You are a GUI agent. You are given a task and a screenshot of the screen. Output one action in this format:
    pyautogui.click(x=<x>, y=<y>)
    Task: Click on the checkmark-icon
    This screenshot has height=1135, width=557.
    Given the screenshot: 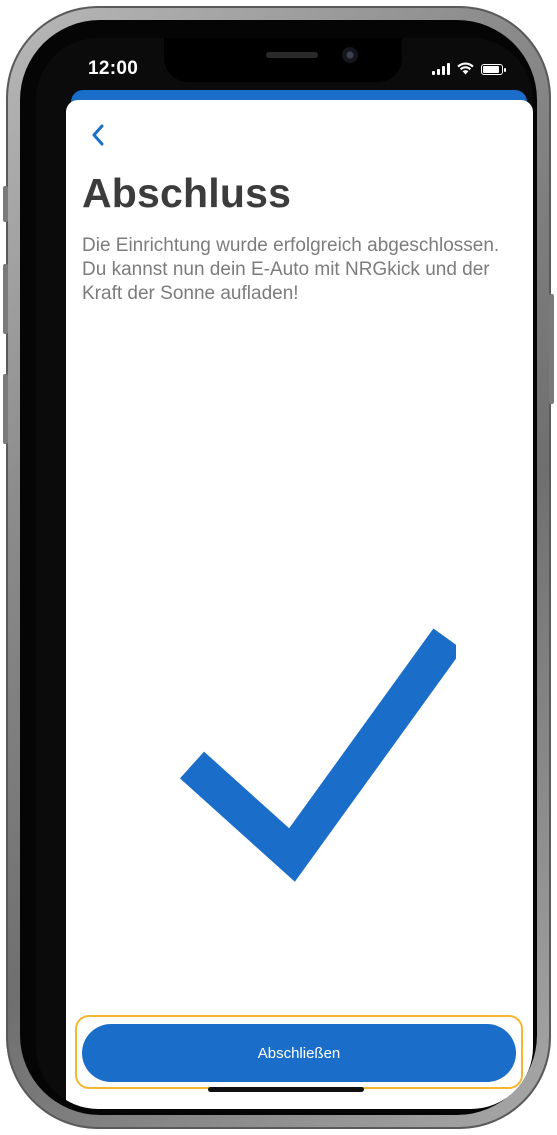 What is the action you would take?
    pyautogui.click(x=321, y=755)
    